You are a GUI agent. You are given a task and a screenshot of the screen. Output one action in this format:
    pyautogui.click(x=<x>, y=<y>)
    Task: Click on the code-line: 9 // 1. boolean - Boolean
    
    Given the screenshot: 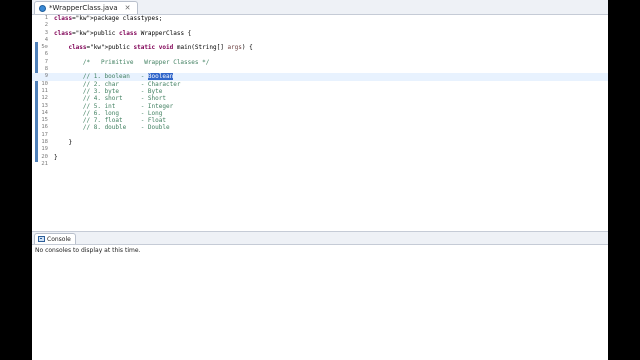 What is the action you would take?
    pyautogui.click(x=320, y=77)
    